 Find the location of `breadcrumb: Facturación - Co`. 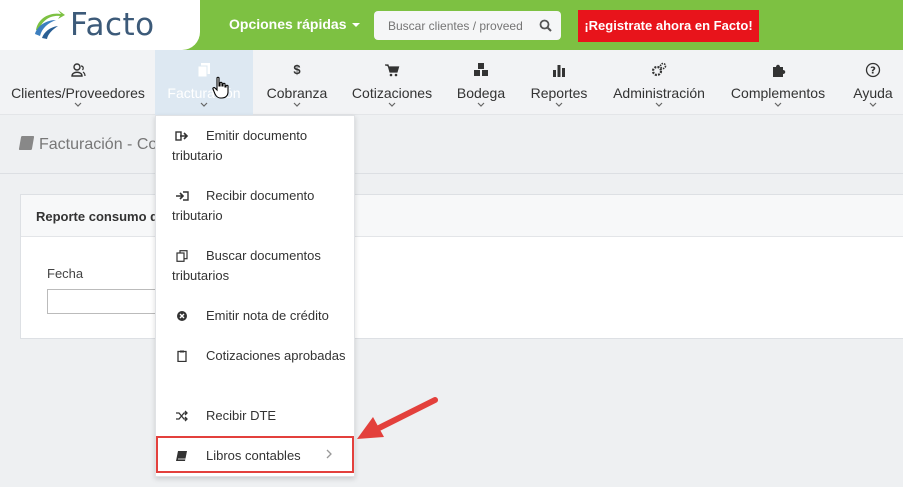

breadcrumb: Facturación - Co is located at coordinates (88, 145).